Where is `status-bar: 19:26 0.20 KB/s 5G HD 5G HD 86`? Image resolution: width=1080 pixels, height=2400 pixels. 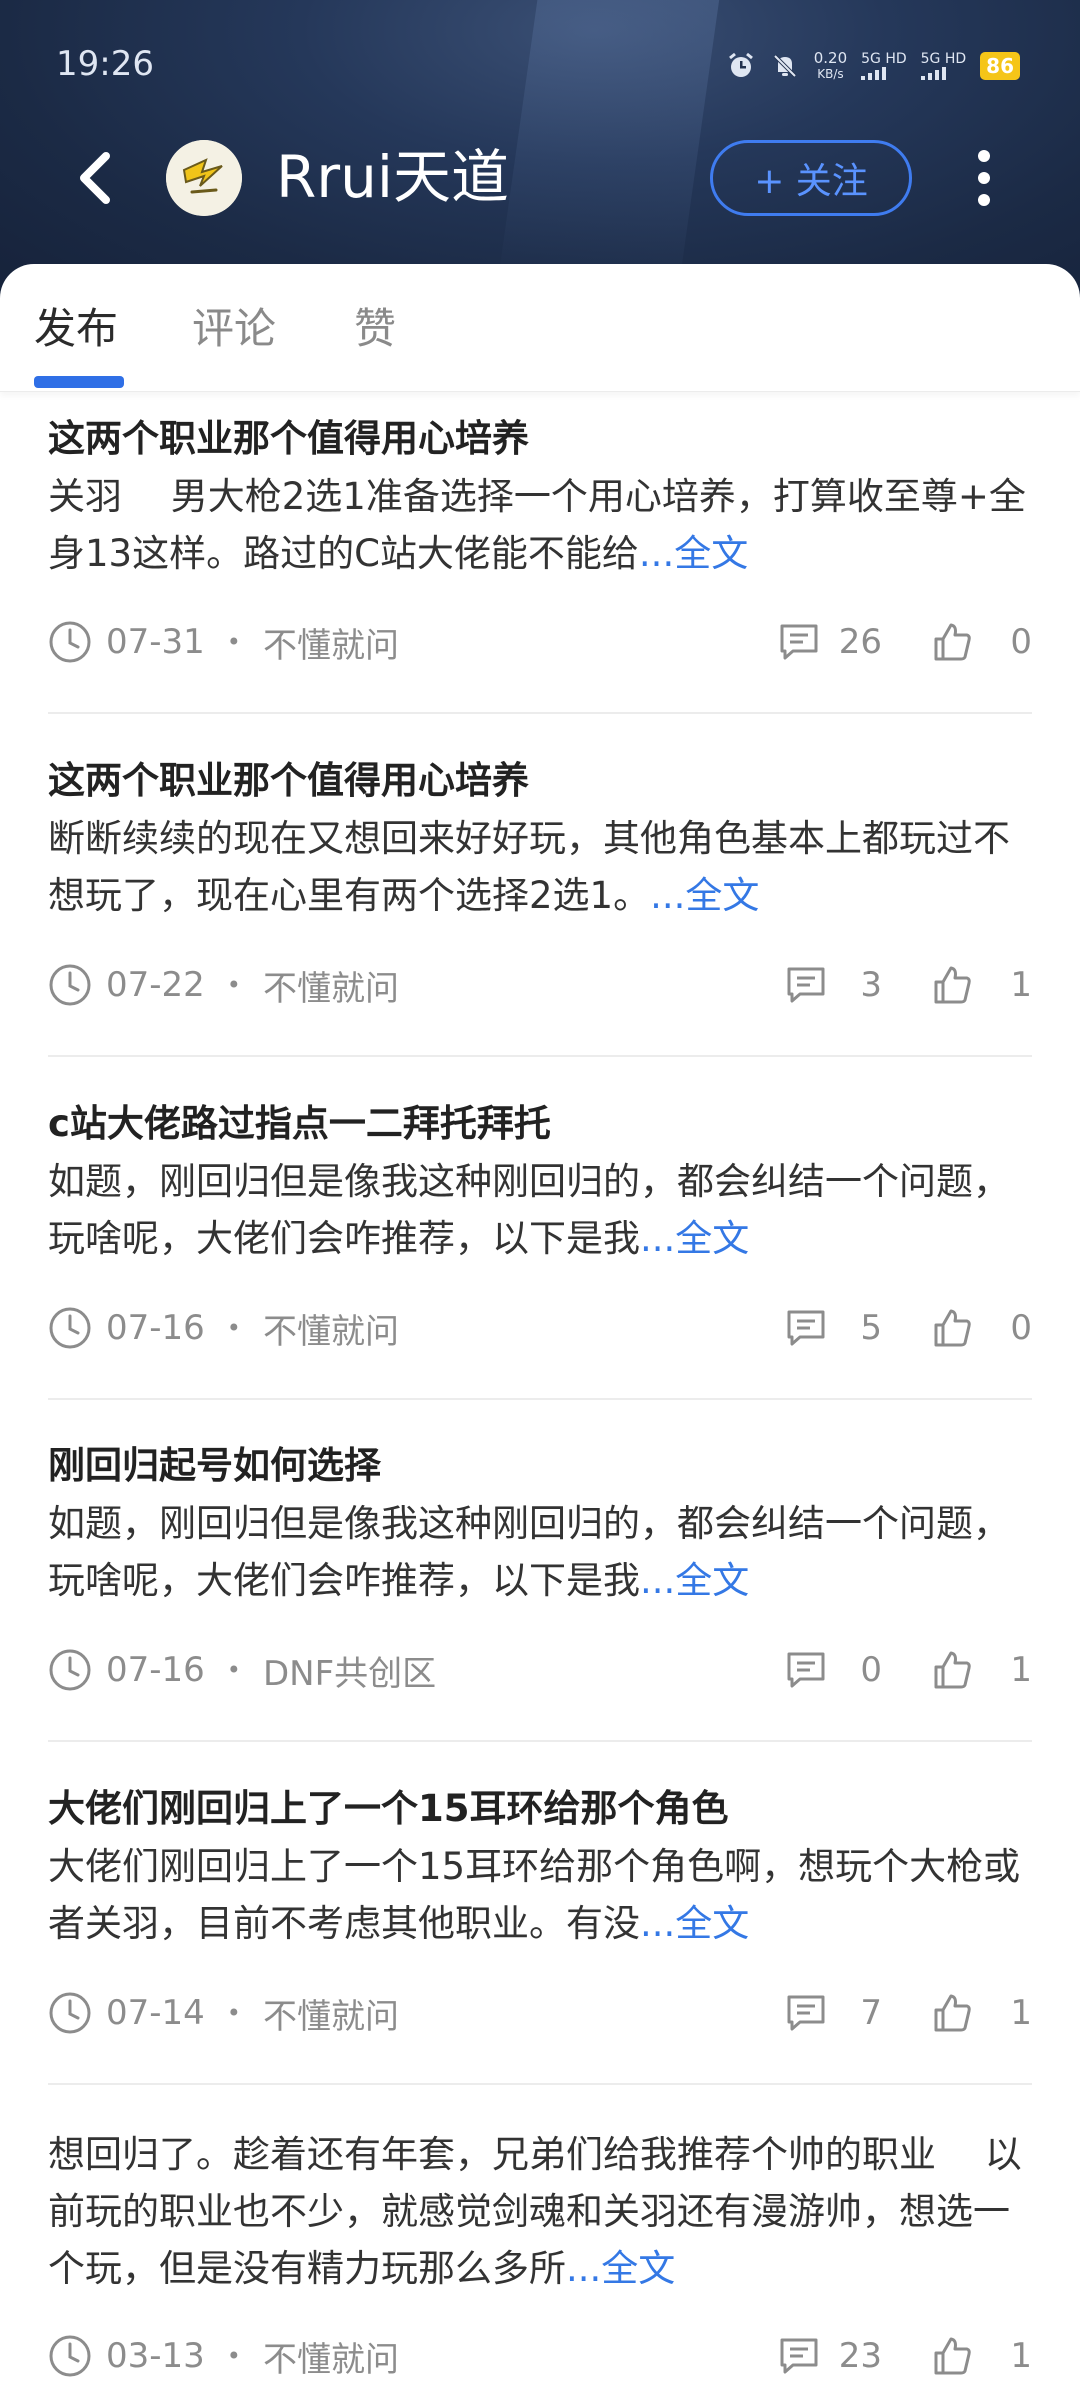 status-bar: 19:26 0.20 KB/s 5G HD 5G HD 86 is located at coordinates (540, 65).